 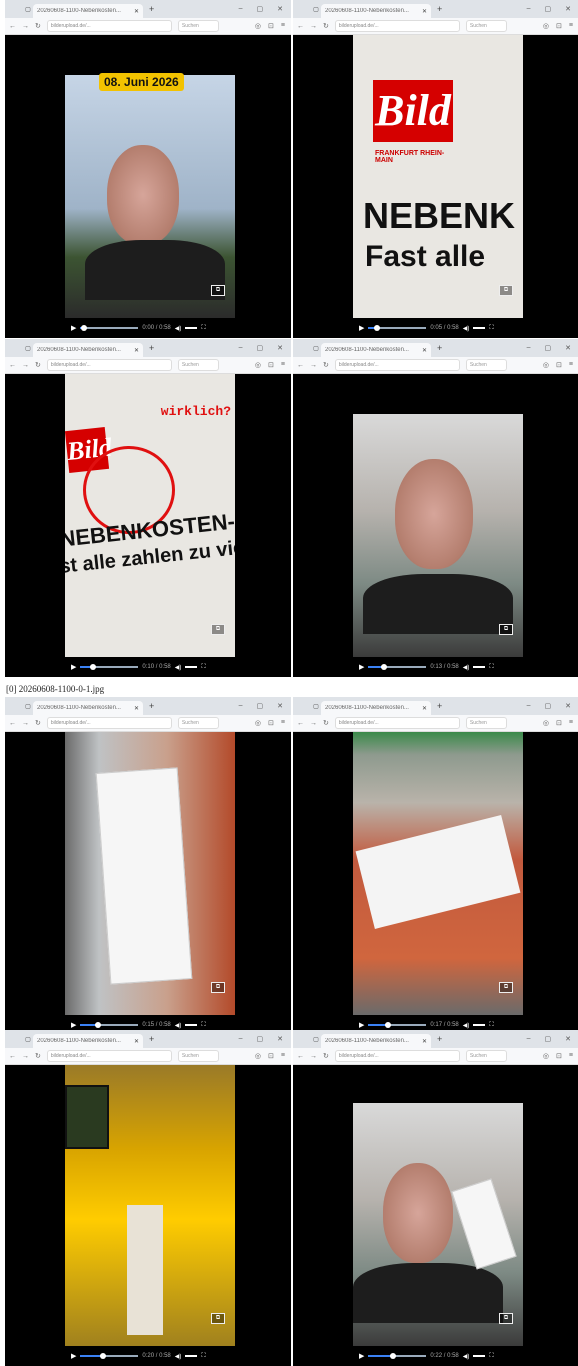 I want to click on video-frame-post-office: ⧉, so click(x=150, y=1205).